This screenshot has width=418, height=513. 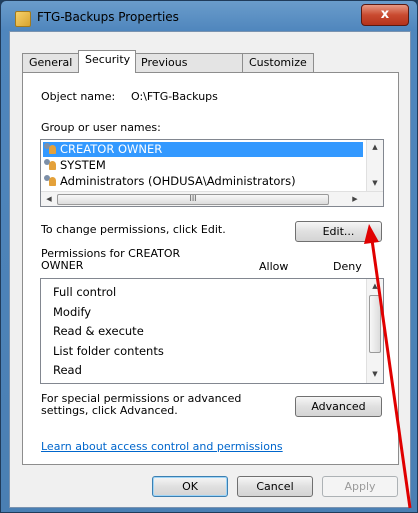 I want to click on allow-header: Allow, so click(x=274, y=266).